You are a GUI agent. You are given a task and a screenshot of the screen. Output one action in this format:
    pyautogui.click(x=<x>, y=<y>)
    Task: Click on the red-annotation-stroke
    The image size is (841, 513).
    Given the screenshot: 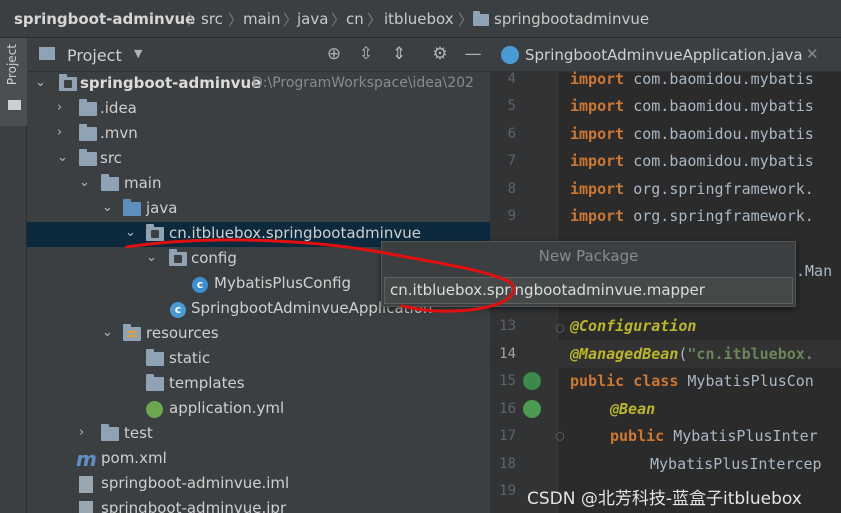 What is the action you would take?
    pyautogui.click(x=320, y=275)
    